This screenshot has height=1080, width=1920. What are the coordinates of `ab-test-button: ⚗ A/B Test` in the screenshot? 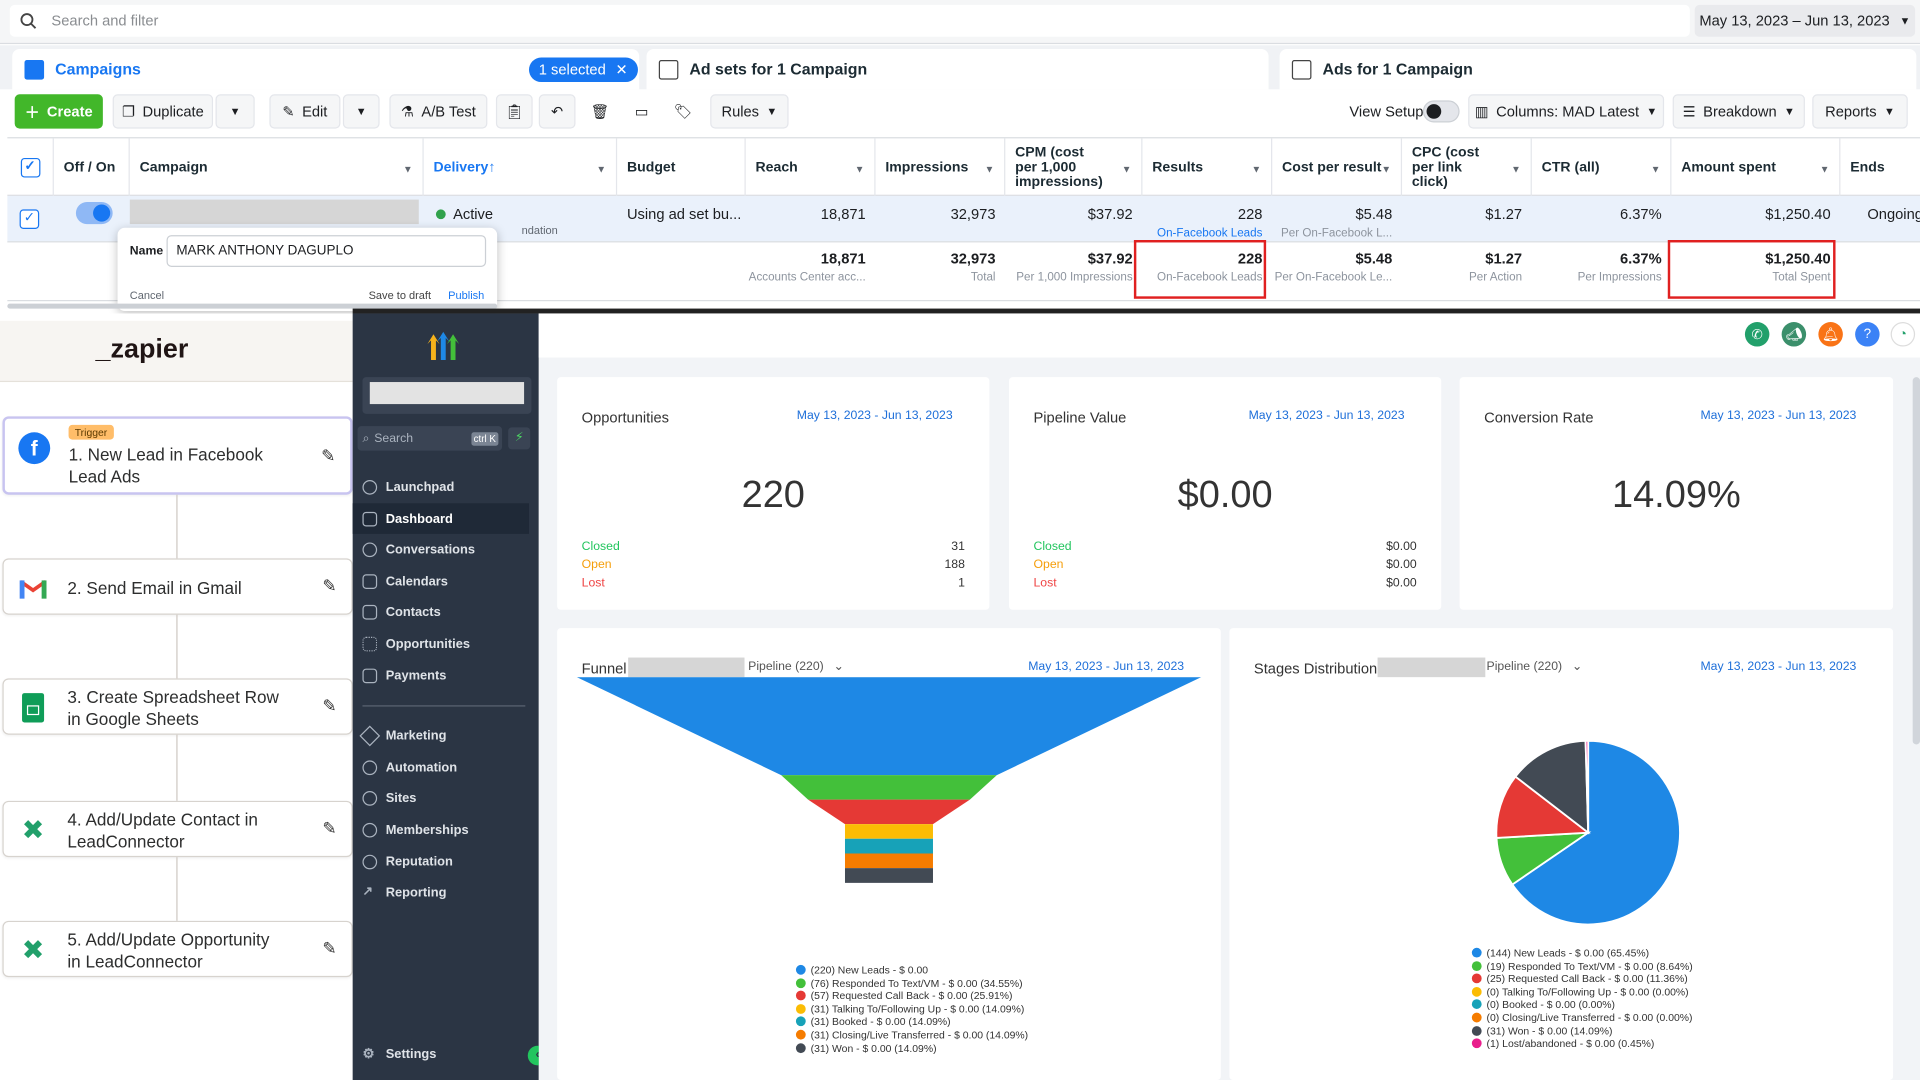 It's located at (438, 111).